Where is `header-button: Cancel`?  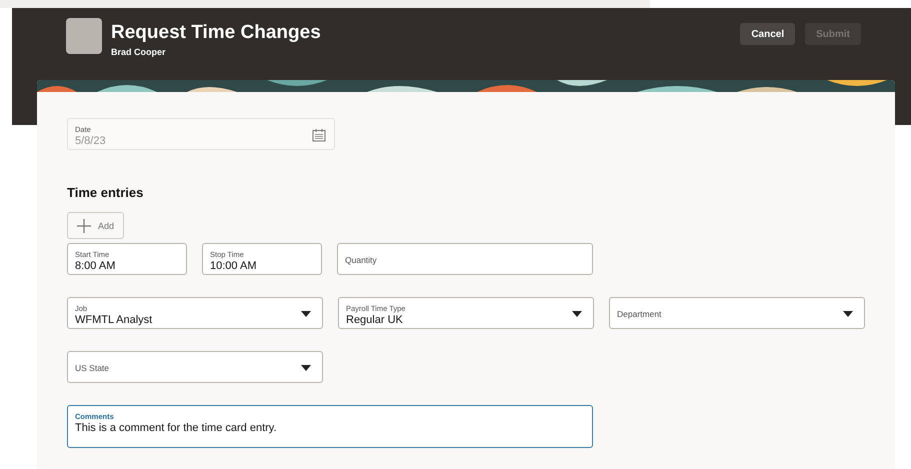
header-button: Cancel is located at coordinates (768, 34).